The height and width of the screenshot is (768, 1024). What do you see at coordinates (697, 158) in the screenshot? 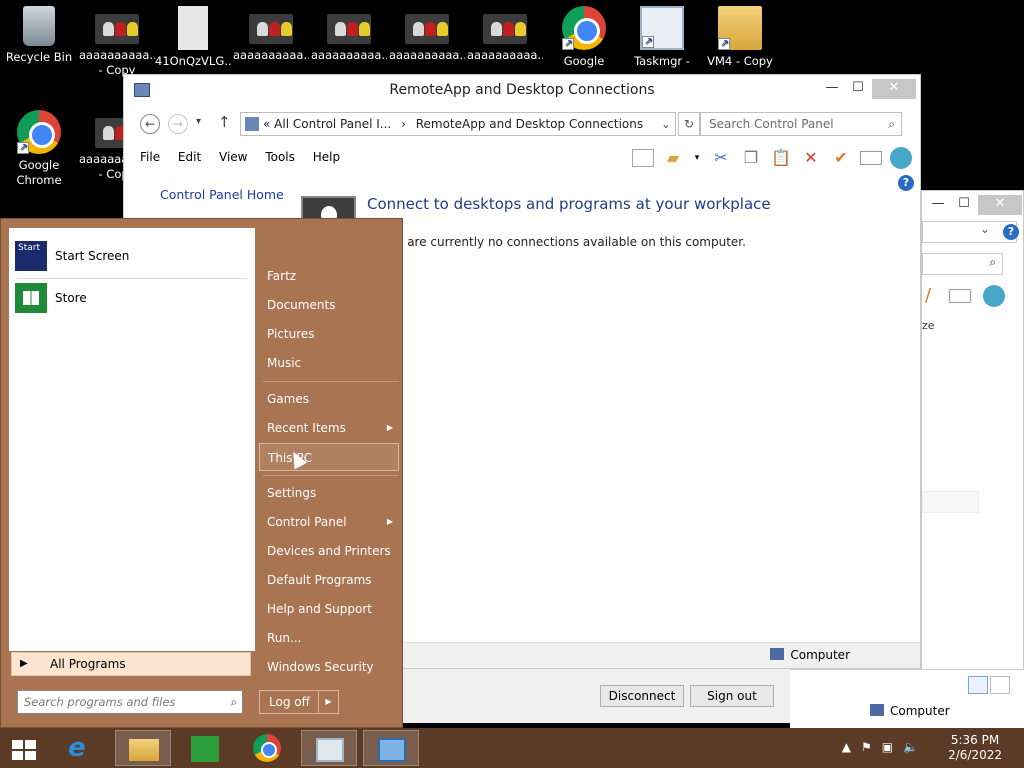
I see `dropdown-icon: ▾` at bounding box center [697, 158].